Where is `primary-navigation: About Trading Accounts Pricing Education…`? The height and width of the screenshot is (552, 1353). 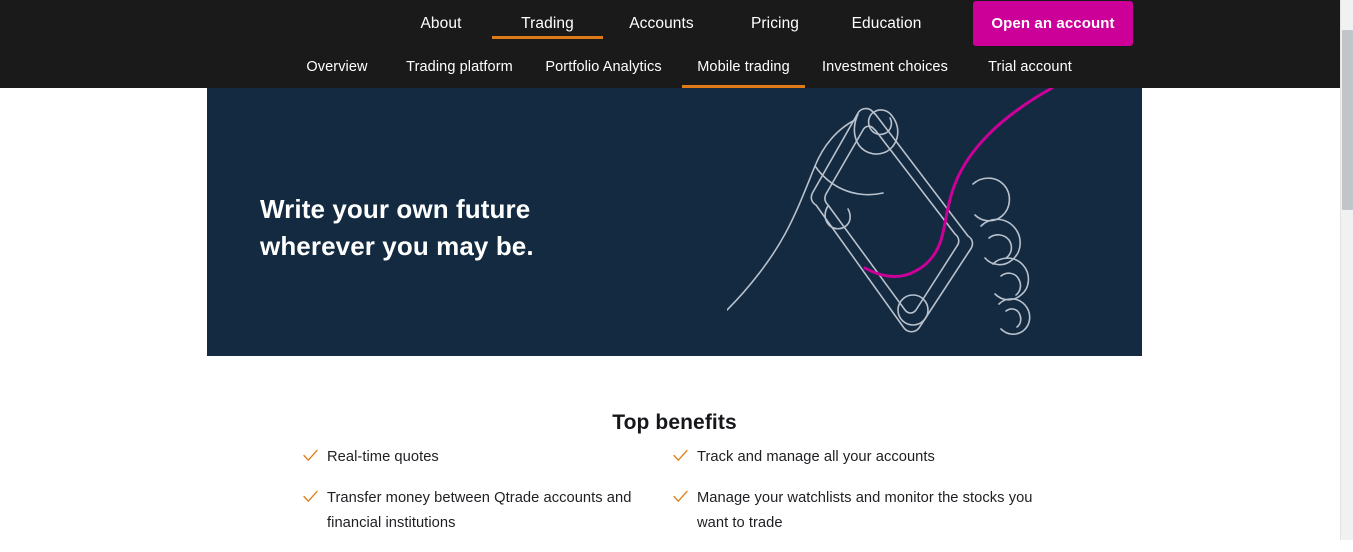
primary-navigation: About Trading Accounts Pricing Education… is located at coordinates (670, 23).